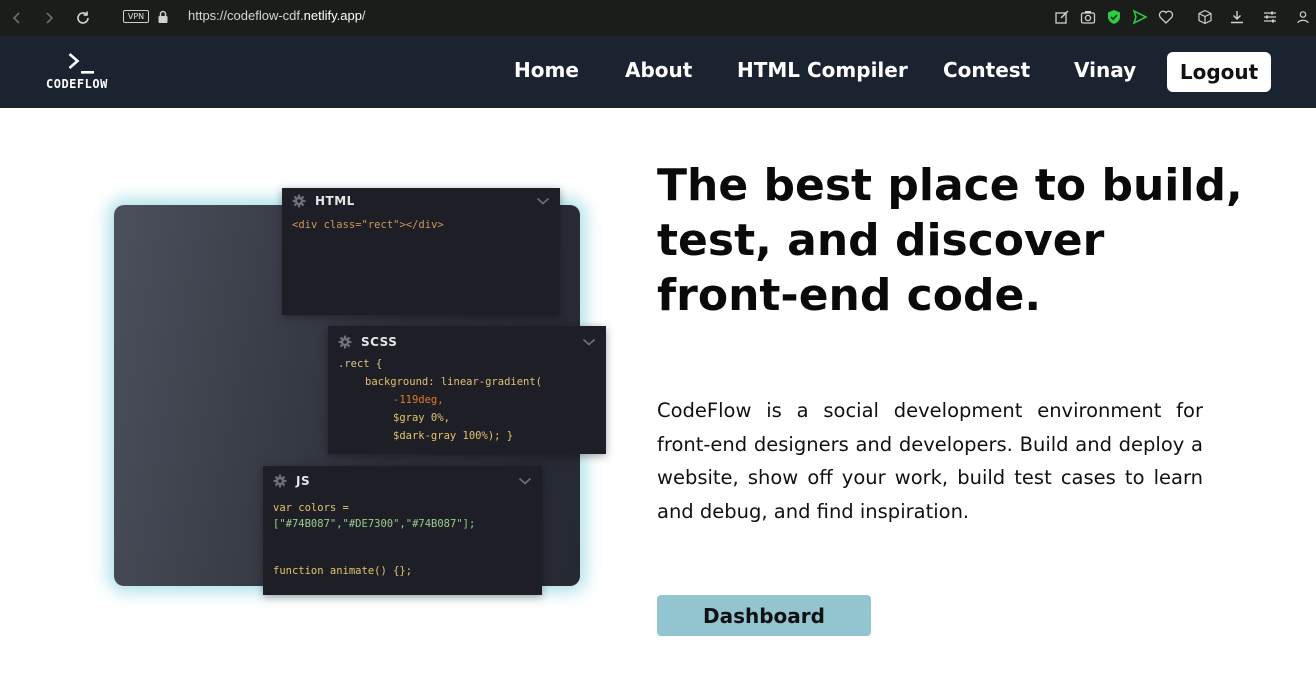 Image resolution: width=1316 pixels, height=686 pixels. Describe the element at coordinates (136, 16) in the screenshot. I see `vpn-badge: VPN` at that location.